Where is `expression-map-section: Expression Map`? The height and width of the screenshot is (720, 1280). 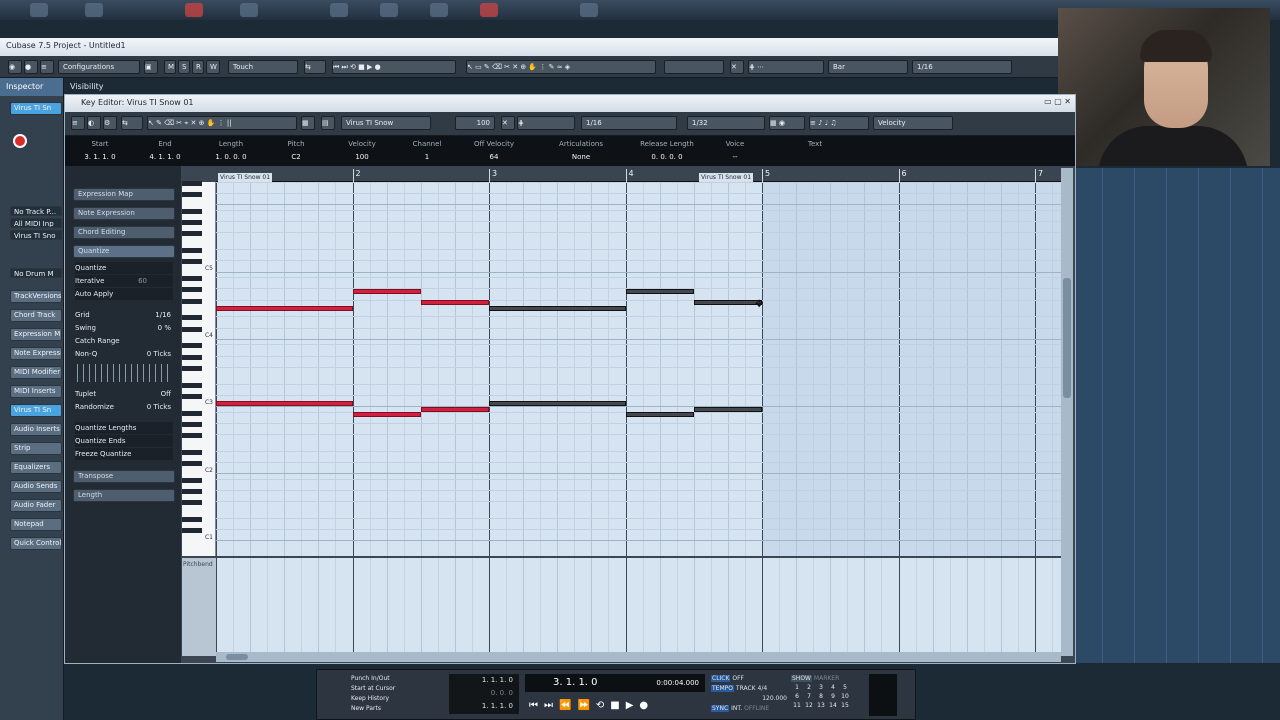 expression-map-section: Expression Map is located at coordinates (124, 194).